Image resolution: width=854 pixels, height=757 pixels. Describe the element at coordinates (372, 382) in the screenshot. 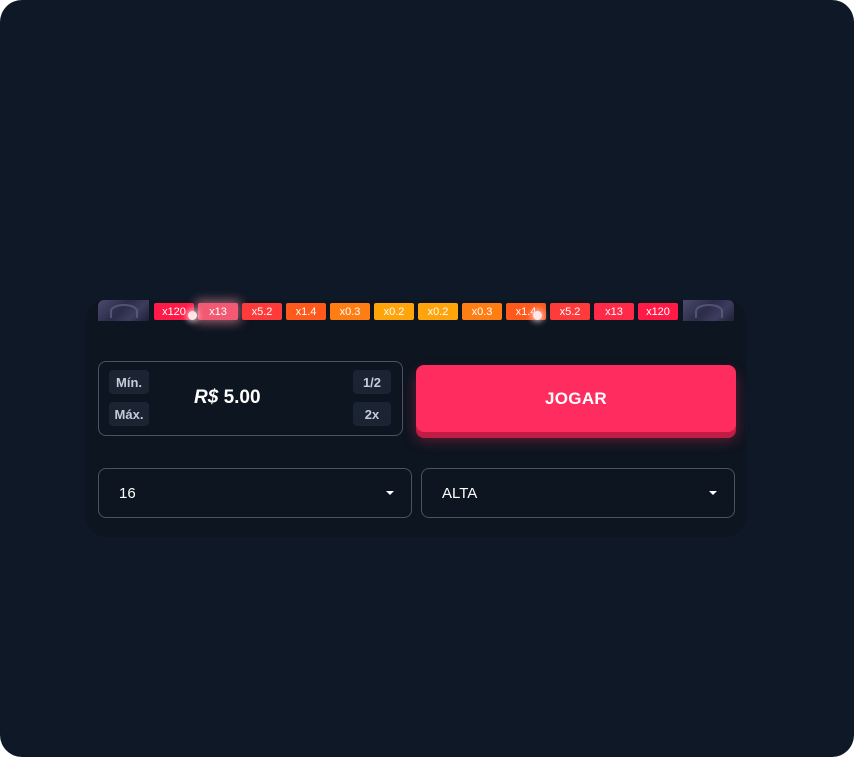

I see `half-bet-button: 1/2` at that location.